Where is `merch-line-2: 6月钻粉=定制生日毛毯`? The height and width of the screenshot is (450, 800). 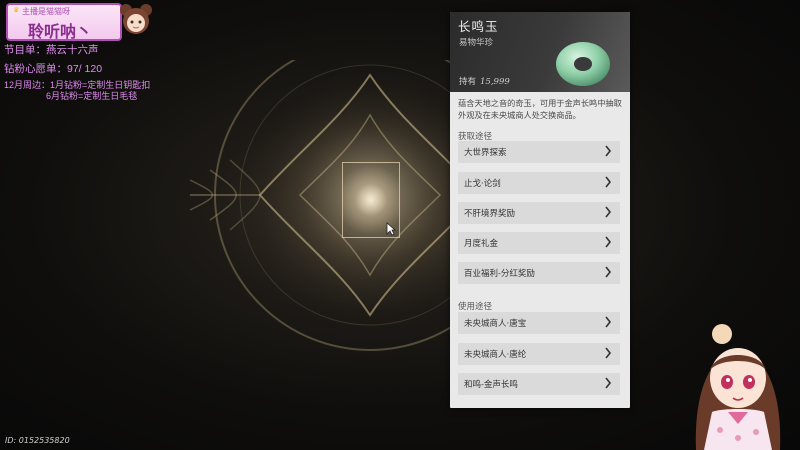
merch-line-2: 6月钻粉=定制生日毛毯 is located at coordinates (92, 96).